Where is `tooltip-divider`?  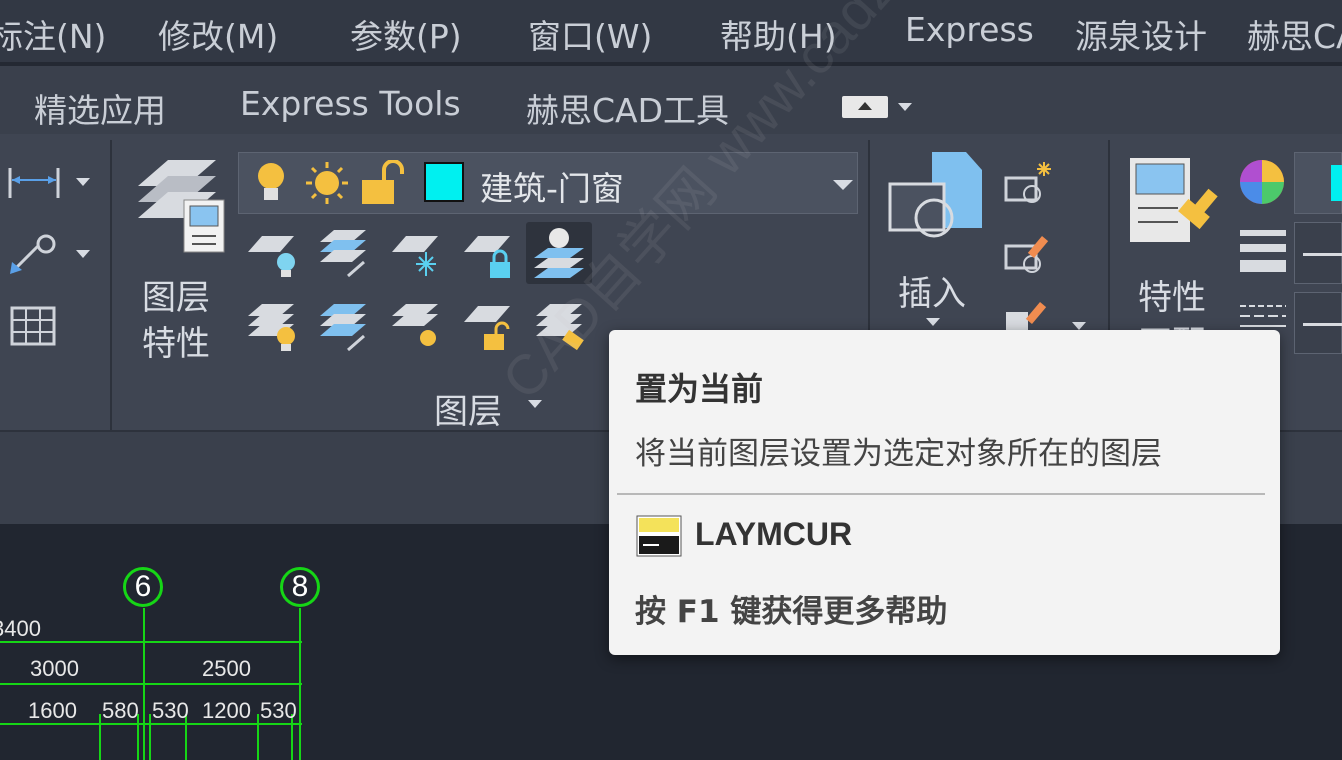
tooltip-divider is located at coordinates (941, 494).